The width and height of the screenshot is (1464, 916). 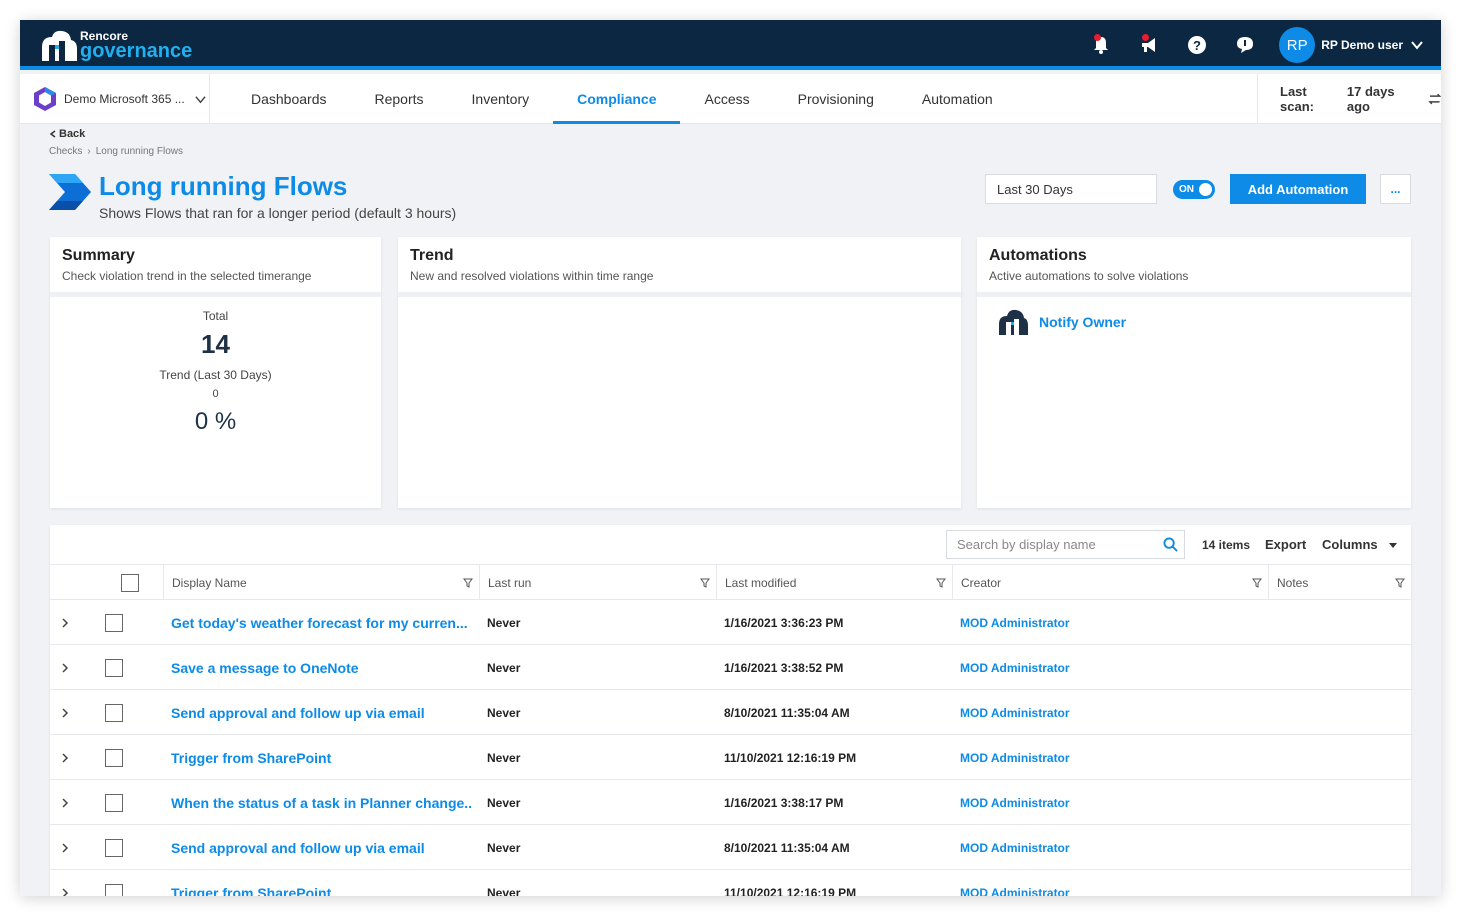 What do you see at coordinates (1285, 544) in the screenshot?
I see `export-button: Export` at bounding box center [1285, 544].